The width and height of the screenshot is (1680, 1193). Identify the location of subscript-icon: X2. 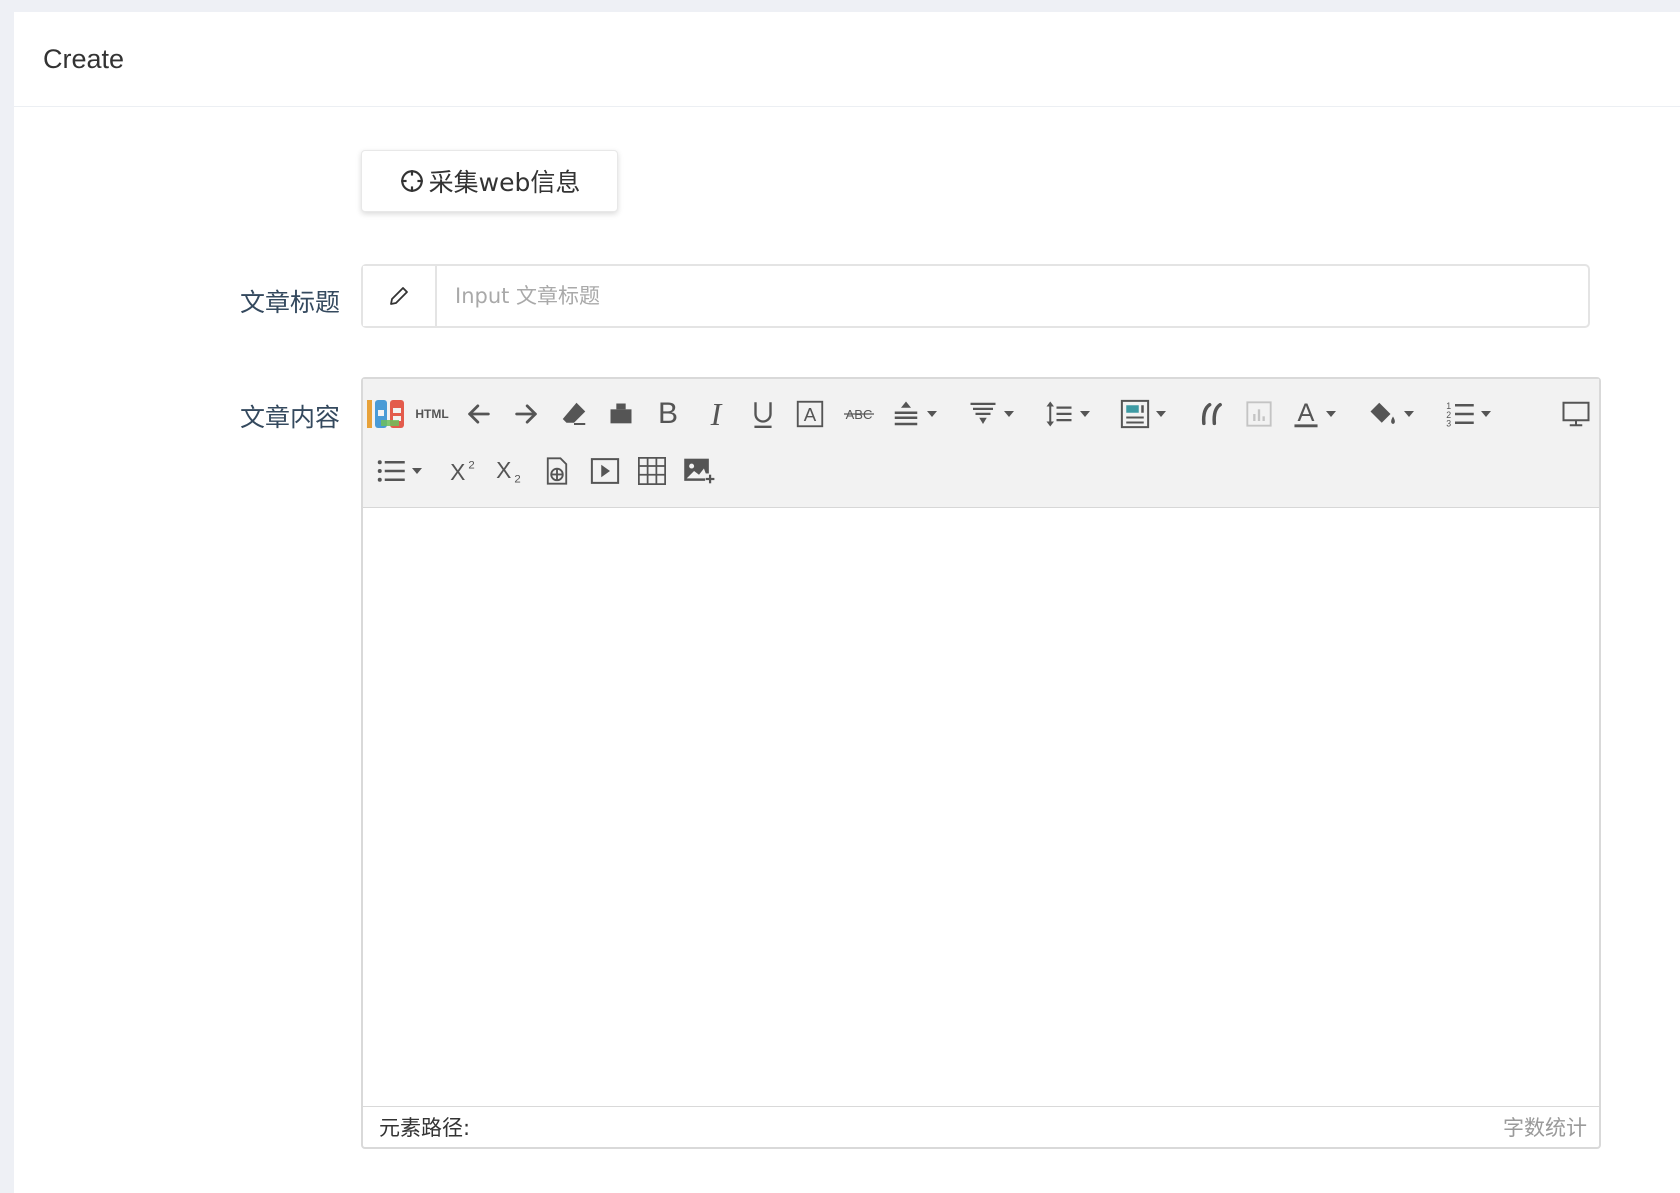
(511, 471).